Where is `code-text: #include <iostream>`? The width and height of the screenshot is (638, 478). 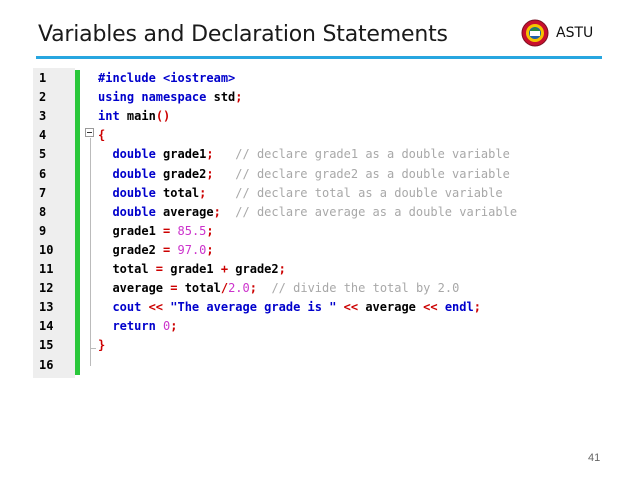
code-text: #include <iostream> is located at coordinates (166, 78).